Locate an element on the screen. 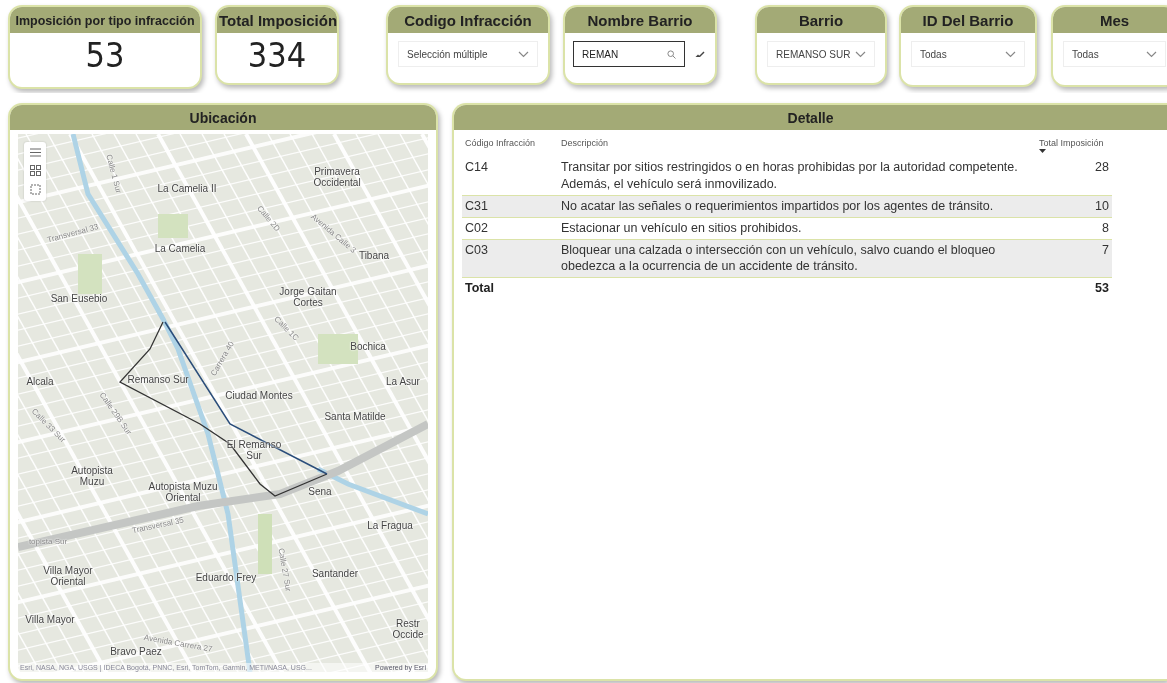  place-label: Primavera Occidental is located at coordinates (337, 177).